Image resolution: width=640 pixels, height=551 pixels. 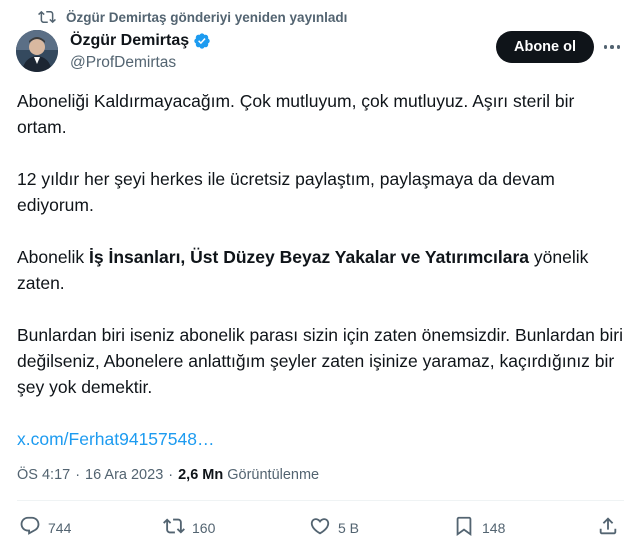 I want to click on share-icon, so click(x=608, y=528).